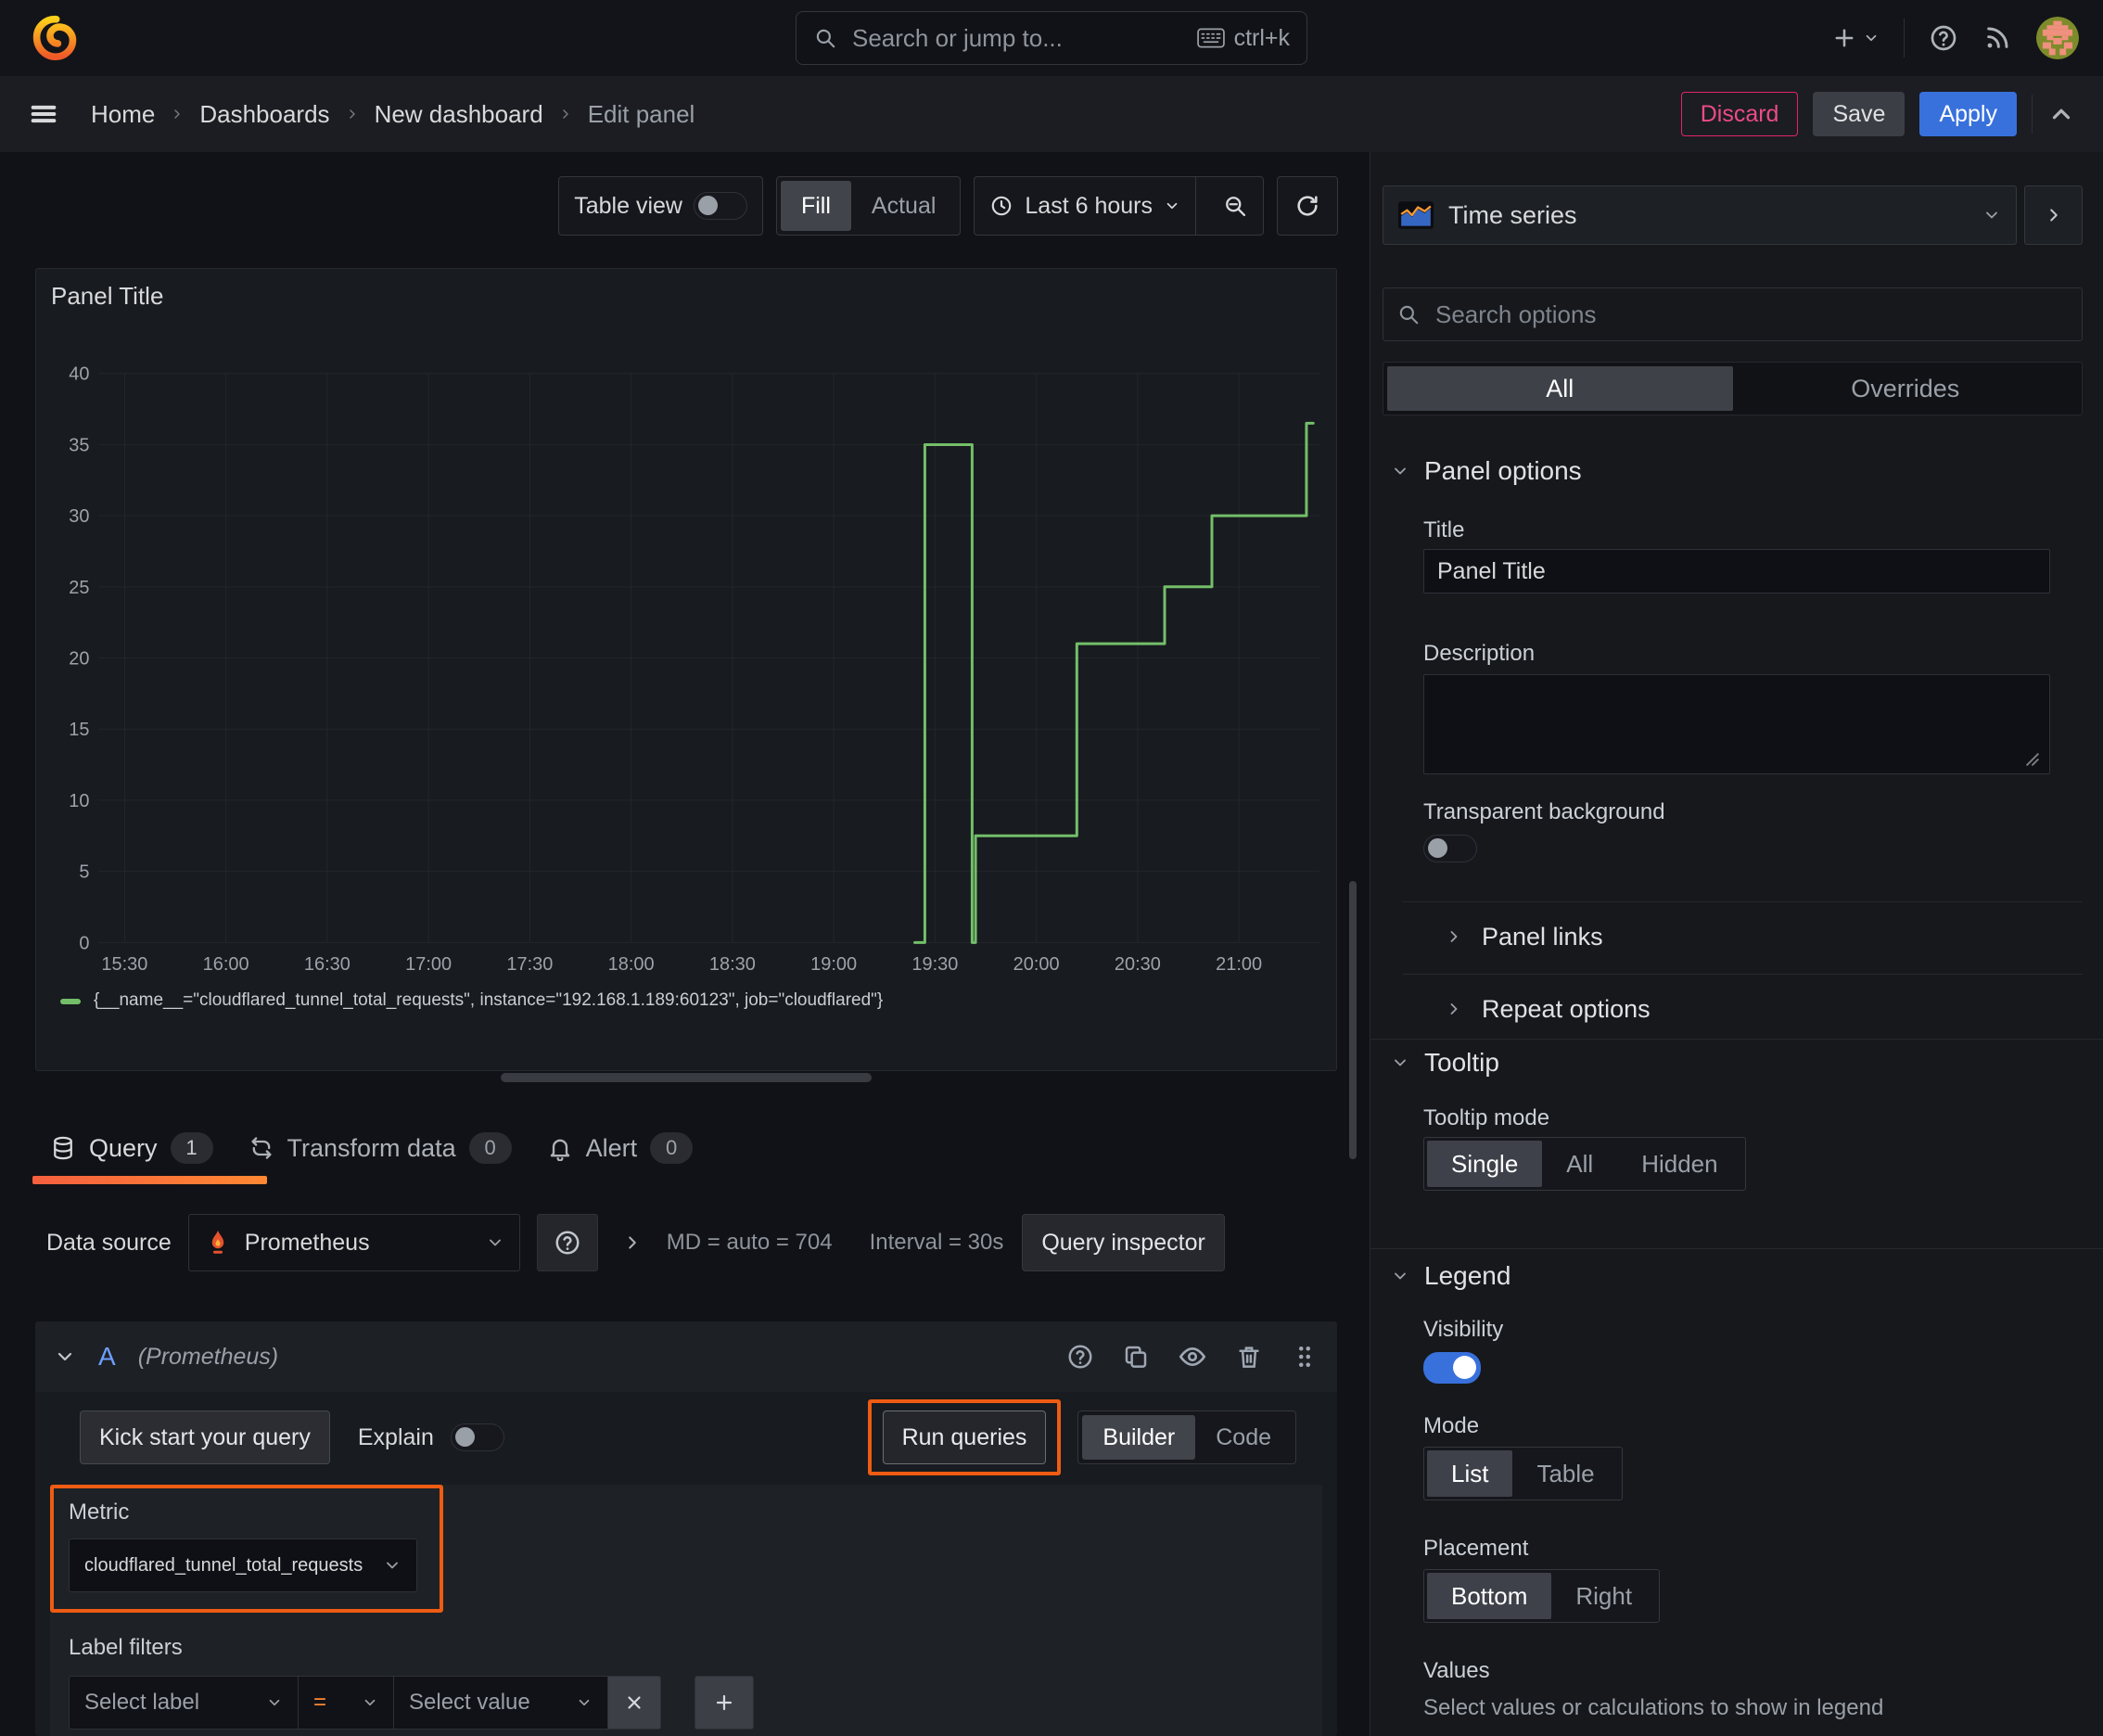  I want to click on select-value-dropdown: Select value, so click(500, 1703).